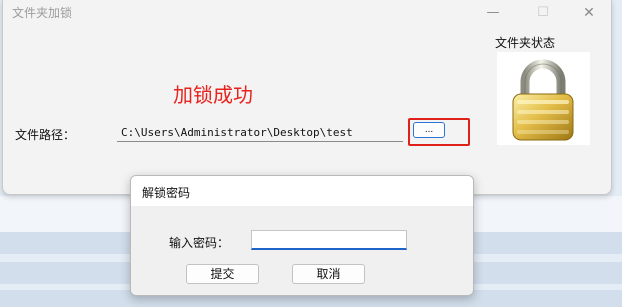 Image resolution: width=622 pixels, height=307 pixels. Describe the element at coordinates (328, 274) in the screenshot. I see `cancel-button: 取消` at that location.